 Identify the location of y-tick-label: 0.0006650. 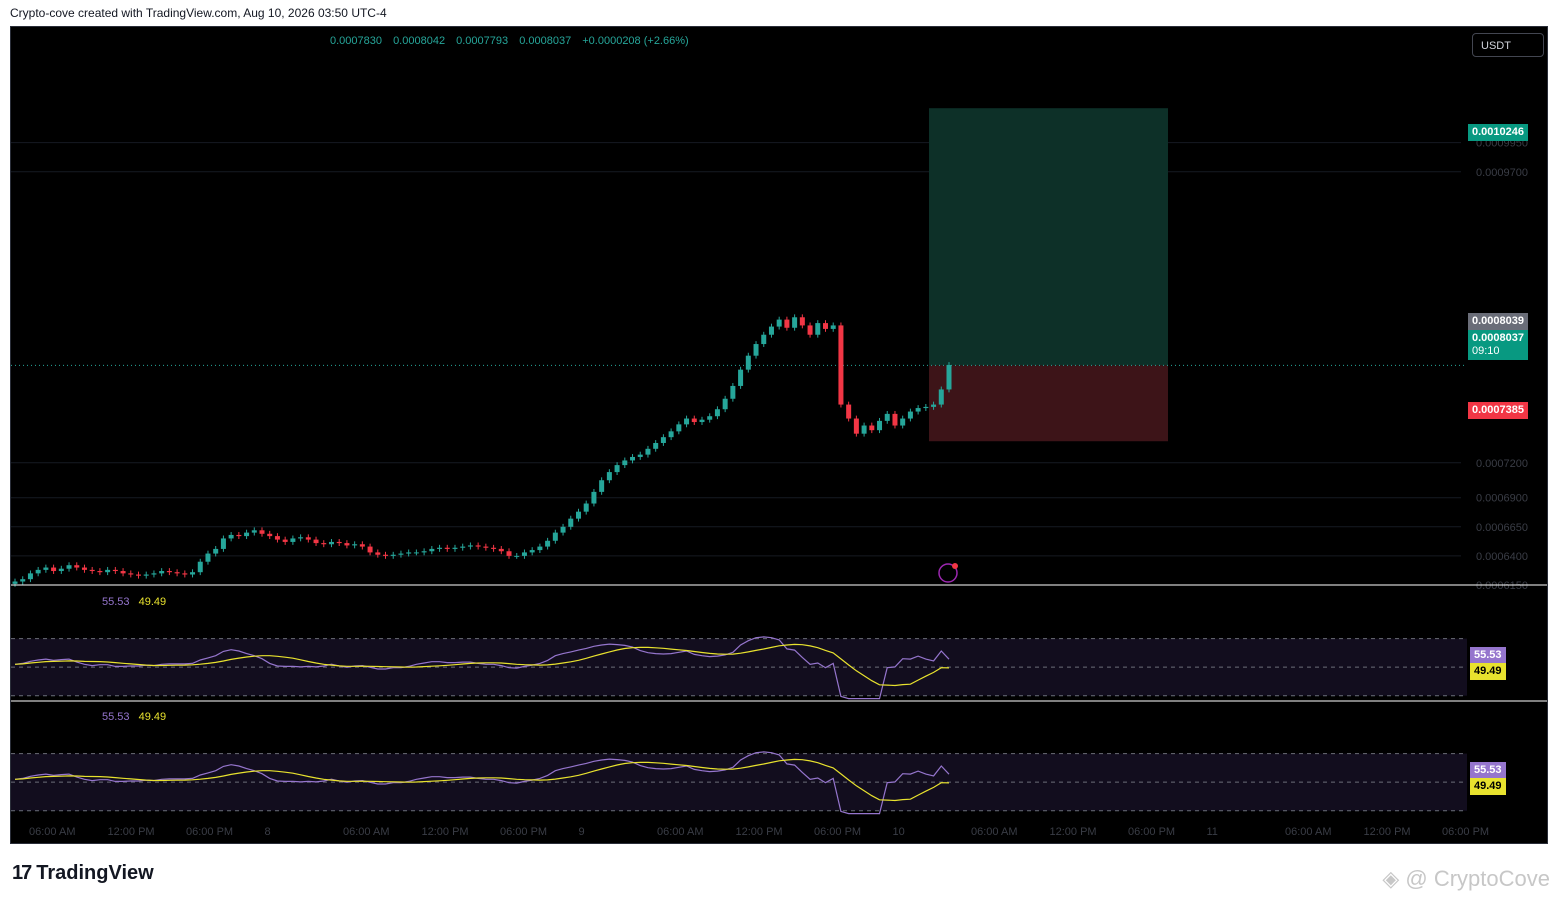
(1502, 528).